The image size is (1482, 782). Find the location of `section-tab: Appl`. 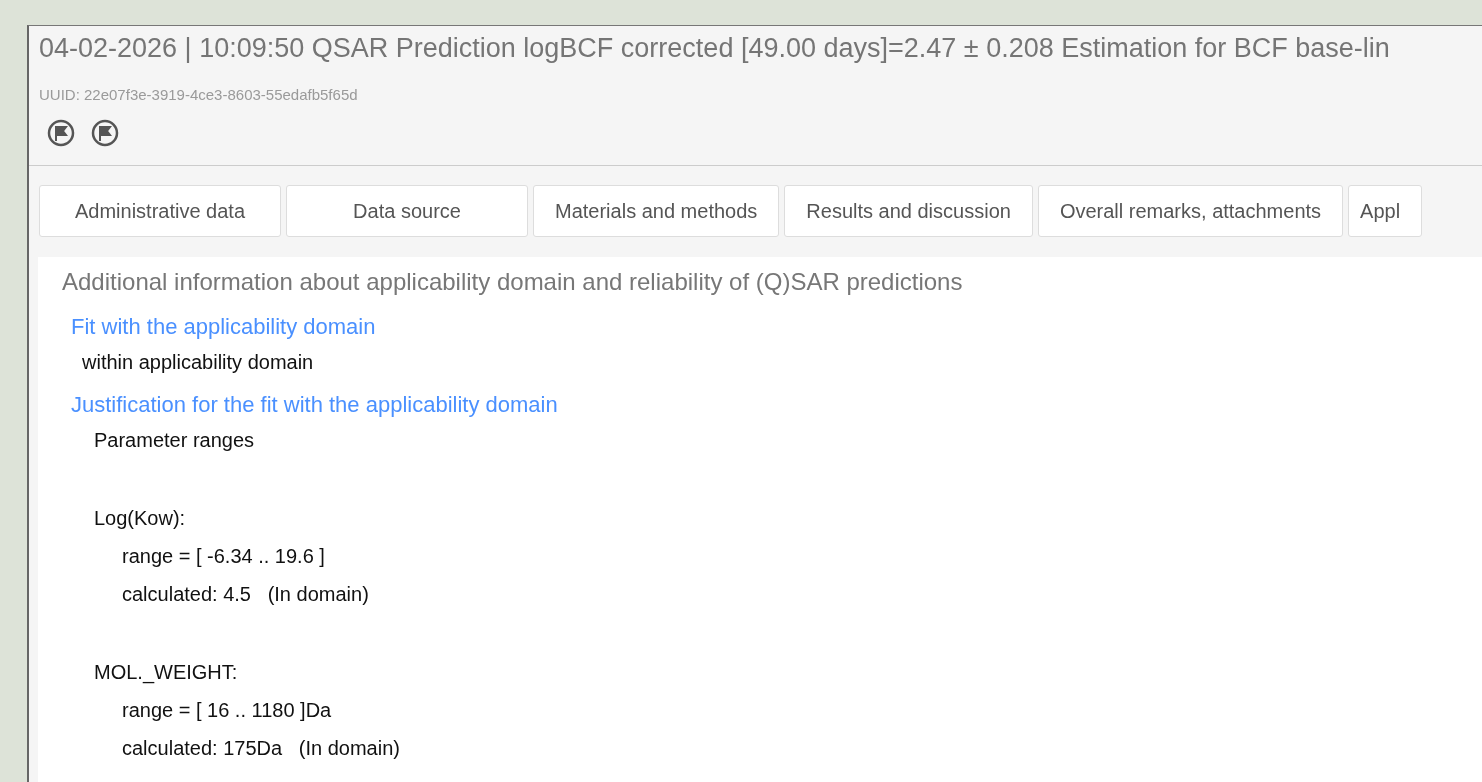

section-tab: Appl is located at coordinates (1385, 211).